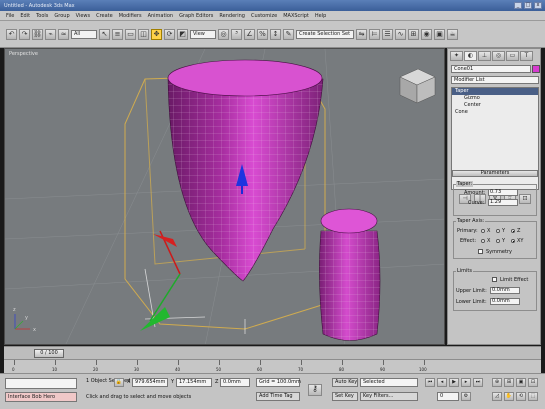 This screenshot has width=545, height=409. I want to click on track-bar: 0 10 20 30 40 50 60 70 80 90 100, so click(272, 366).